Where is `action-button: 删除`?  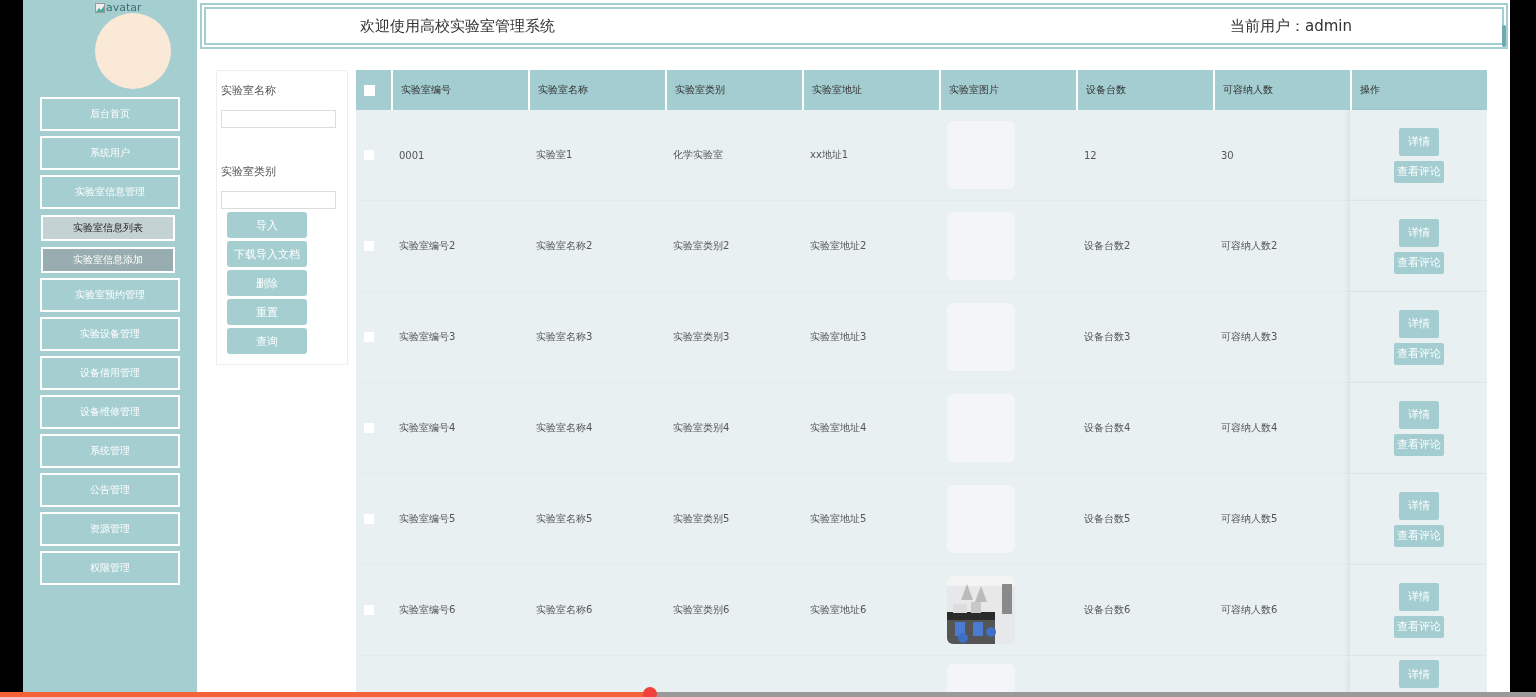
action-button: 删除 is located at coordinates (267, 283).